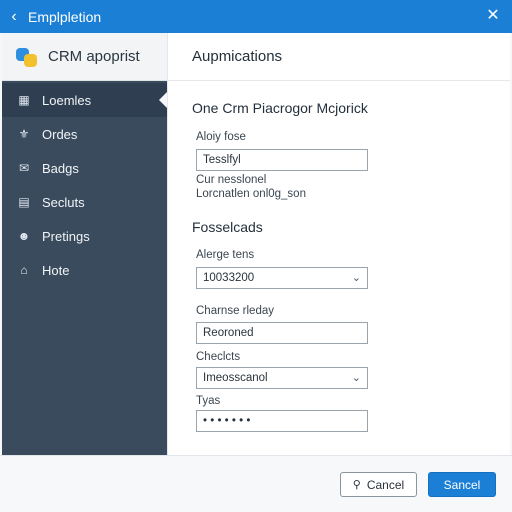 The image size is (512, 512). Describe the element at coordinates (66, 236) in the screenshot. I see `sidebar-item-label: Pretings` at that location.